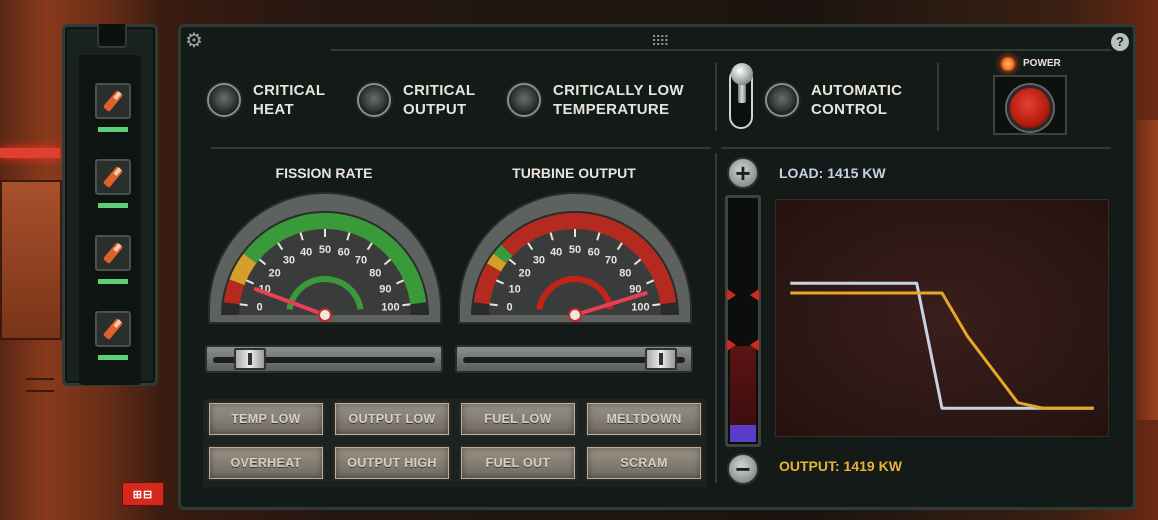 The width and height of the screenshot is (1158, 520). I want to click on toolbar-tab, so click(112, 36).